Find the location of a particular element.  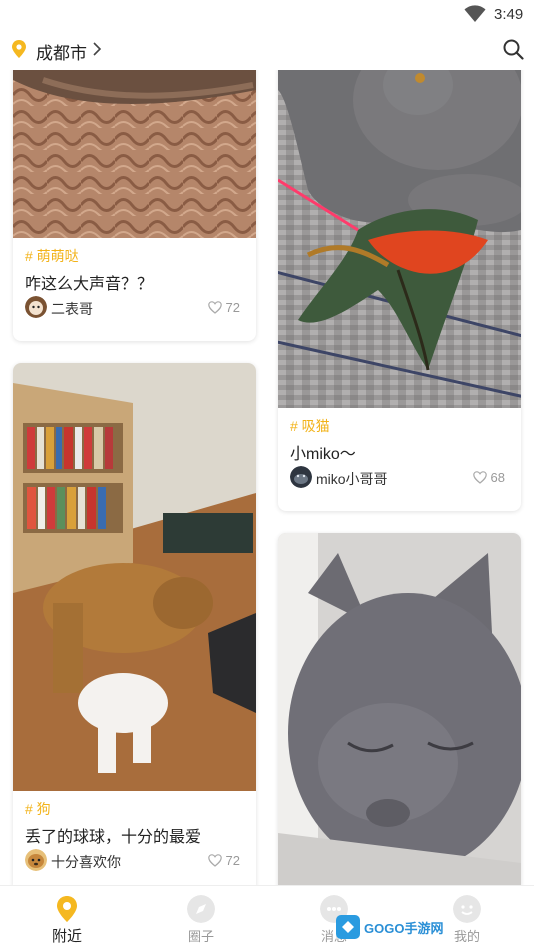

status-time: 3:49 is located at coordinates (509, 14).